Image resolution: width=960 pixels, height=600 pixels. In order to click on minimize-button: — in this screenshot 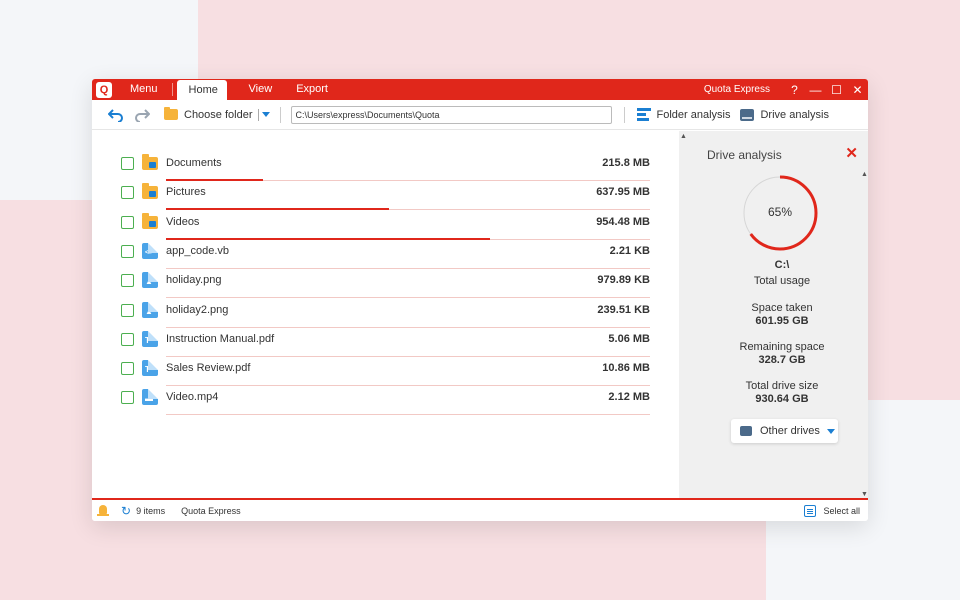, I will do `click(815, 90)`.